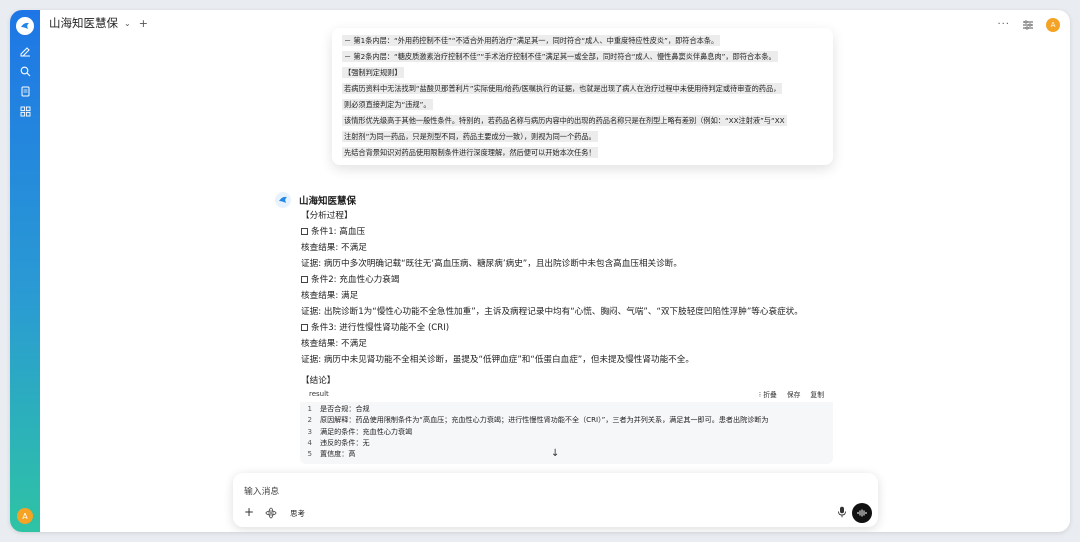 The height and width of the screenshot is (542, 1080). I want to click on answer-line: 条件2: 充血性心力衰竭, so click(581, 280).